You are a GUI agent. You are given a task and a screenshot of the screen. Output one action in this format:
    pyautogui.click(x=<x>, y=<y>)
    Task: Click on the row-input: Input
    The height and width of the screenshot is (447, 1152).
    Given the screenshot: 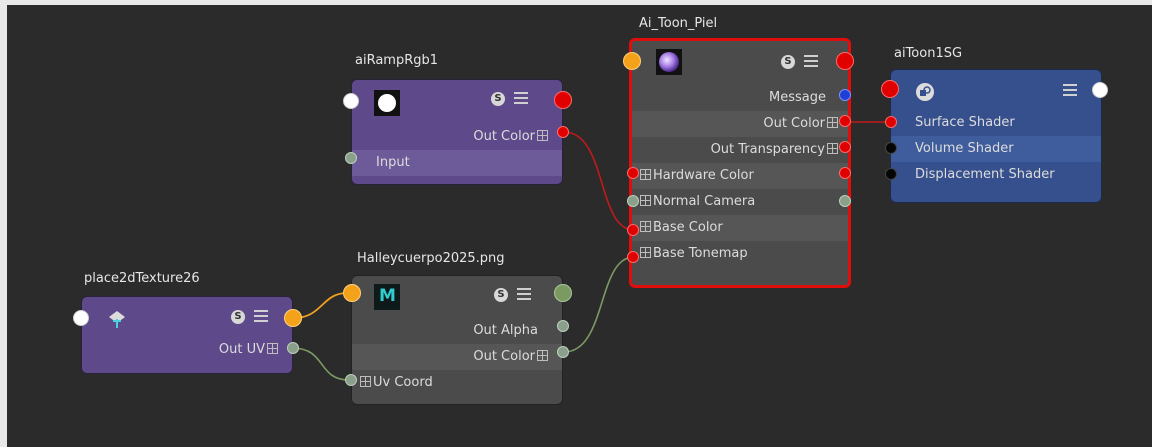 What is the action you would take?
    pyautogui.click(x=457, y=163)
    